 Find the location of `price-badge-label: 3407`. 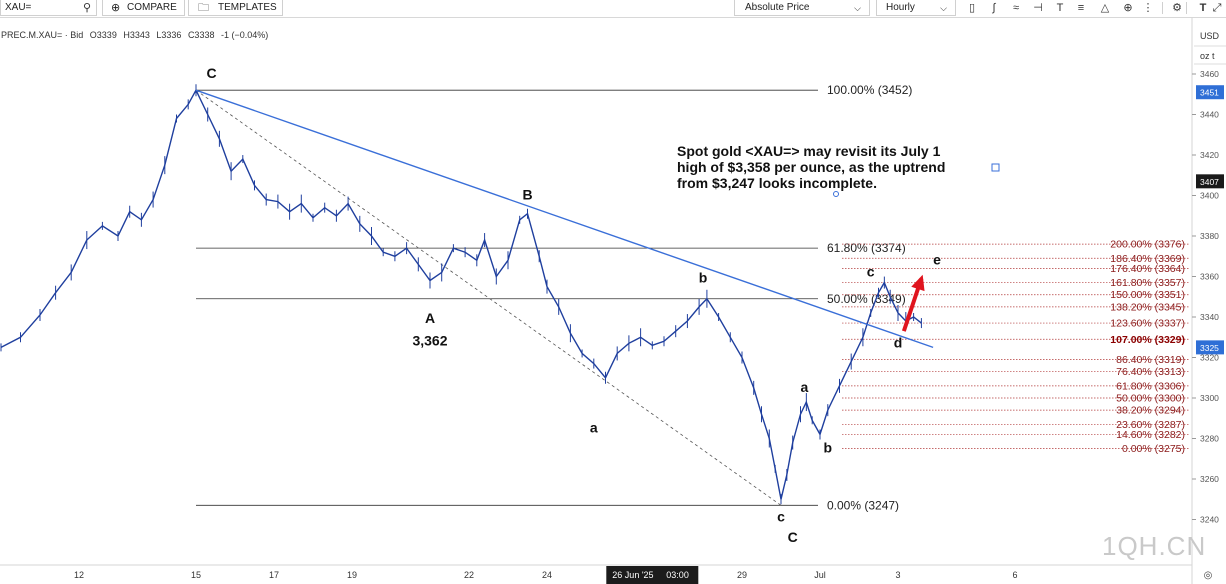

price-badge-label: 3407 is located at coordinates (1209, 182).